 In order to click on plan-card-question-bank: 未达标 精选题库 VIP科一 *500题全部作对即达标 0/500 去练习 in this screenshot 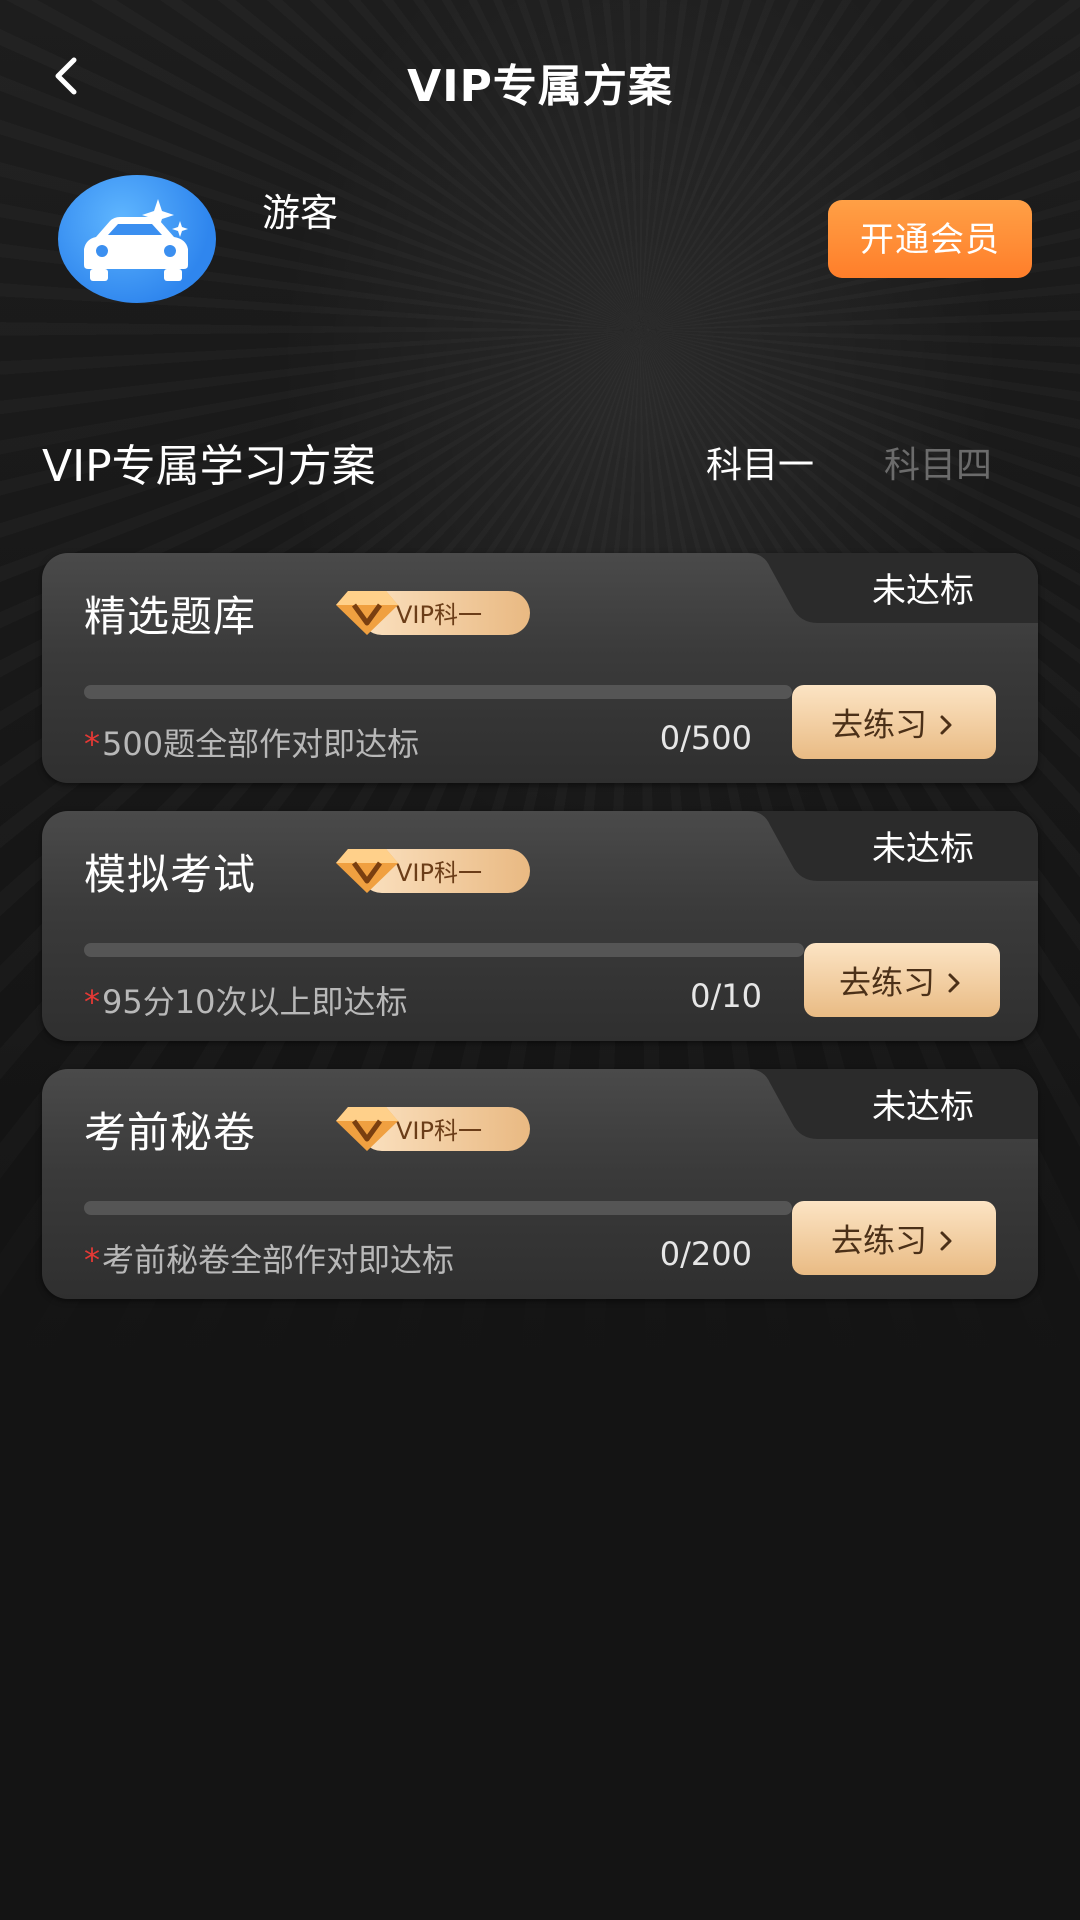, I will do `click(540, 668)`.